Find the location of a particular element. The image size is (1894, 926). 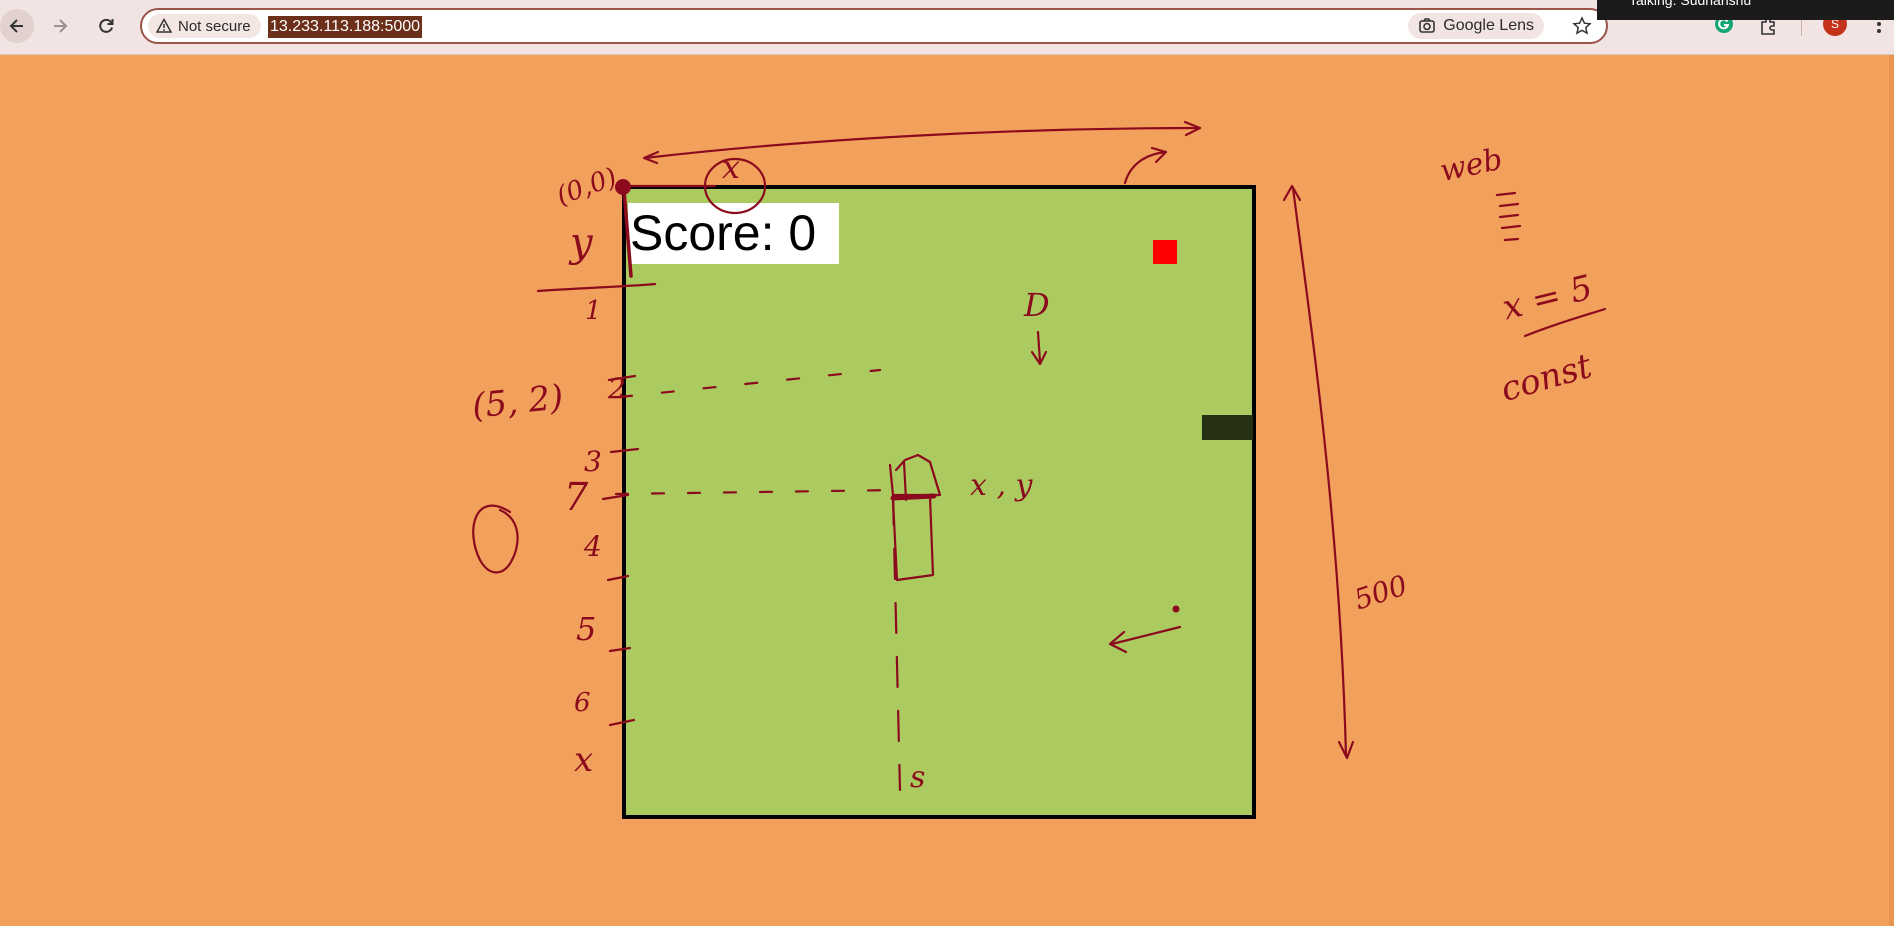

reload-icon is located at coordinates (106, 25).